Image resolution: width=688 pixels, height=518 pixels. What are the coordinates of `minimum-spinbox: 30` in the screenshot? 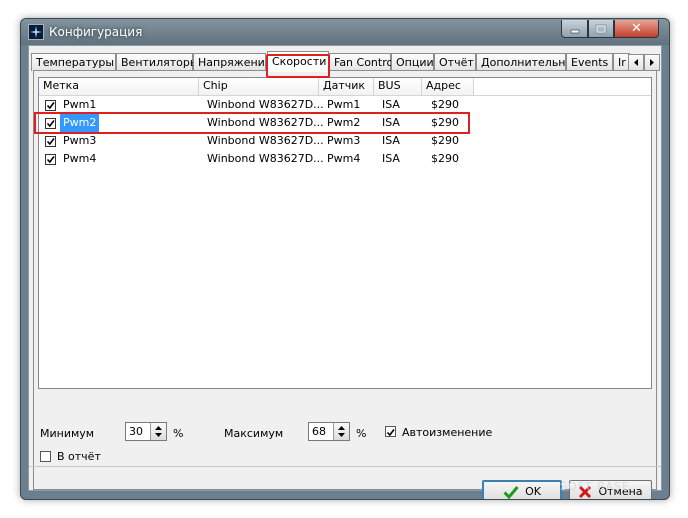 It's located at (146, 431).